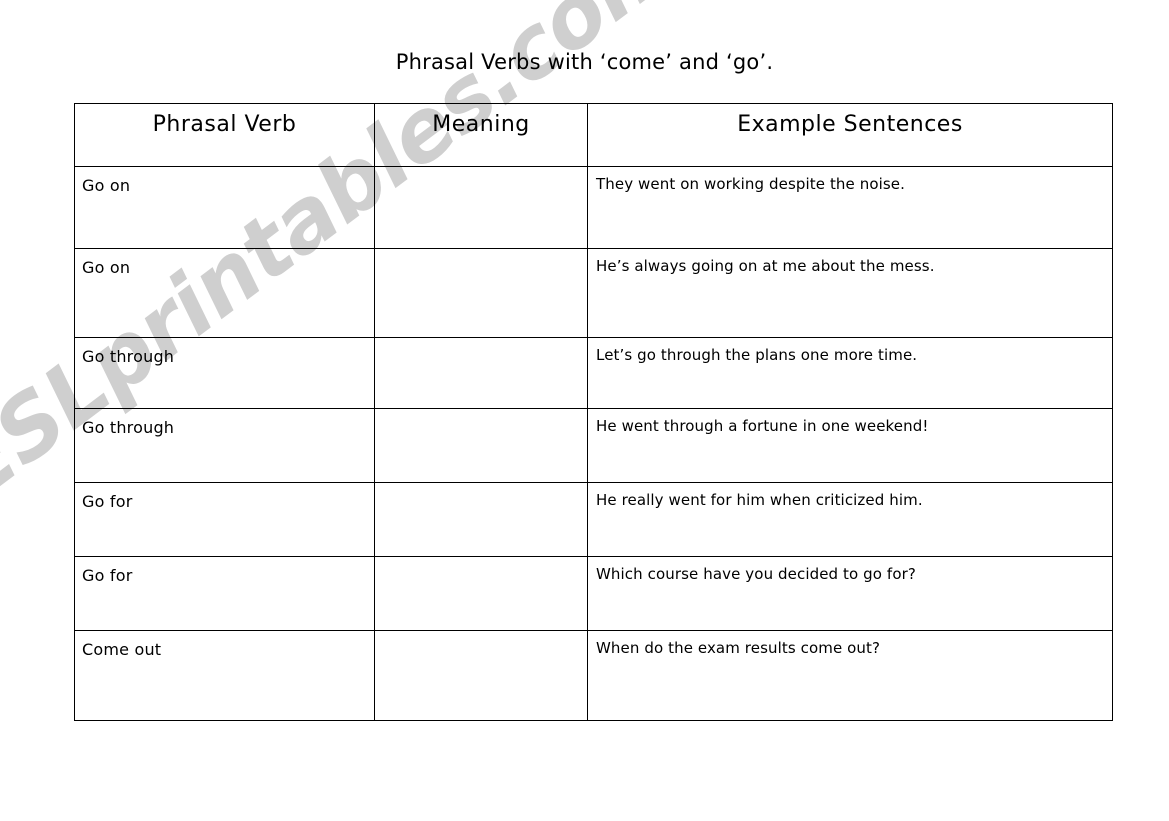 The height and width of the screenshot is (821, 1169). I want to click on cell-example: Which course have you decided to go for?, so click(850, 593).